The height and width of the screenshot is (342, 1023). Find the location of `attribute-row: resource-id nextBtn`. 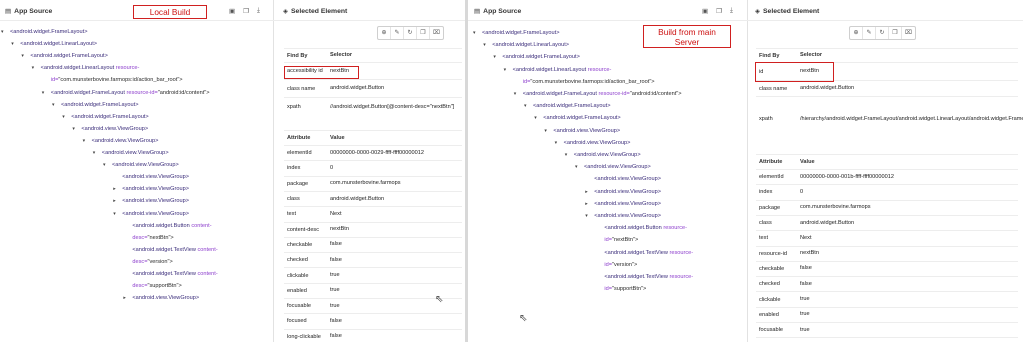

attribute-row: resource-id nextBtn is located at coordinates (887, 253).